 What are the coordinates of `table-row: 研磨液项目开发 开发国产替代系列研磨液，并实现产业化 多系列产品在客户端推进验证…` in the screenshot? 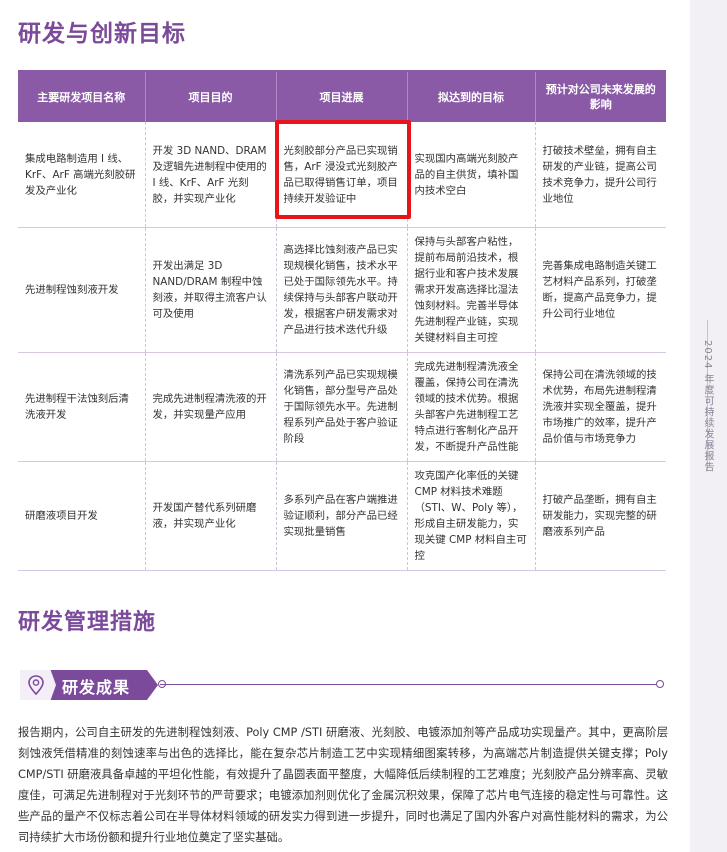 It's located at (342, 516).